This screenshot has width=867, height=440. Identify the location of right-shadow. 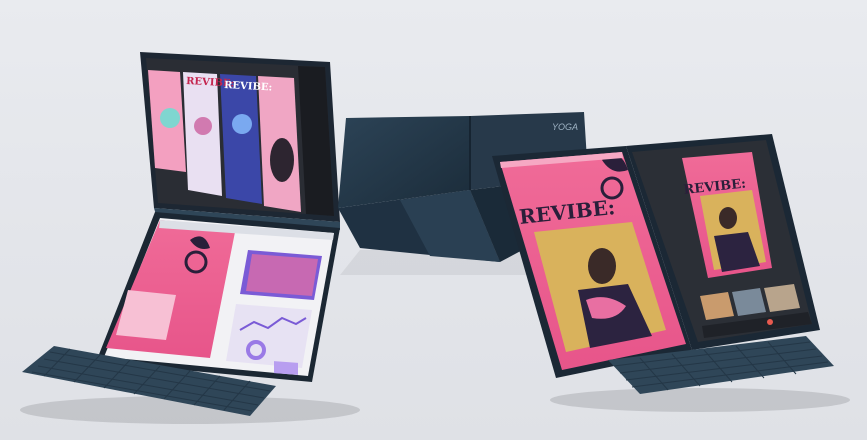
(700, 400).